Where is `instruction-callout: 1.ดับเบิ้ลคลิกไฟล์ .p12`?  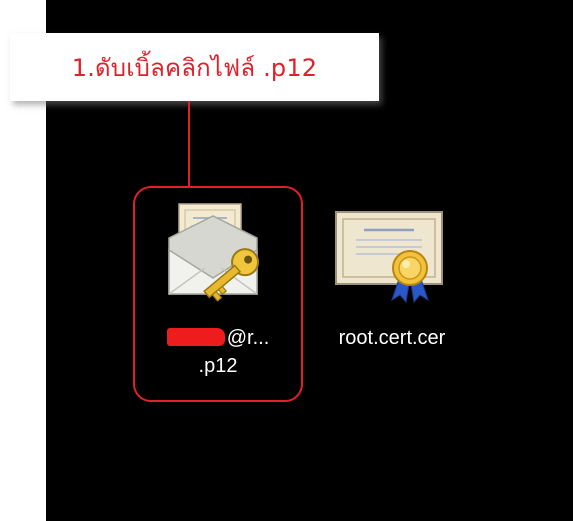 instruction-callout: 1.ดับเบิ้ลคลิกไฟล์ .p12 is located at coordinates (194, 67).